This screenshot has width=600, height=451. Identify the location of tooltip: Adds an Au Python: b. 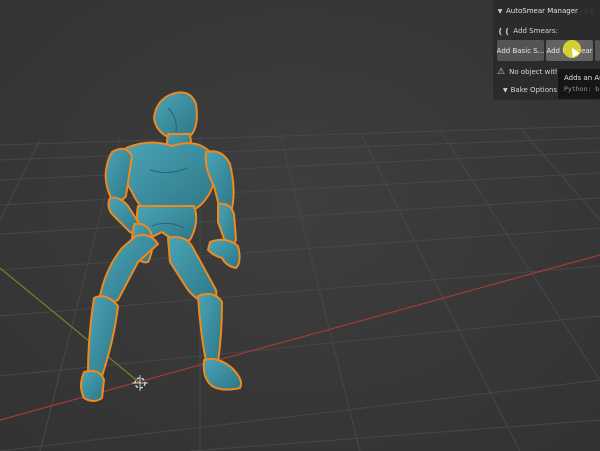
(578, 84).